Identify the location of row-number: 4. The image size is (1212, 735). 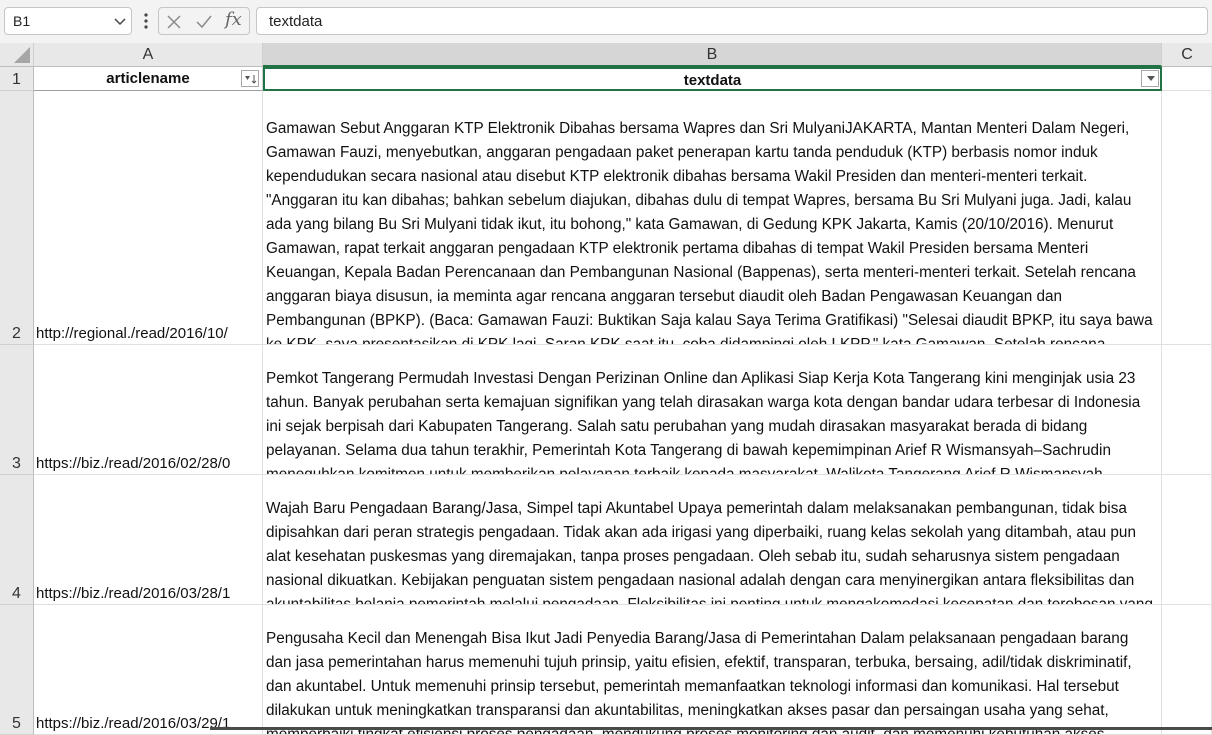
(16, 593).